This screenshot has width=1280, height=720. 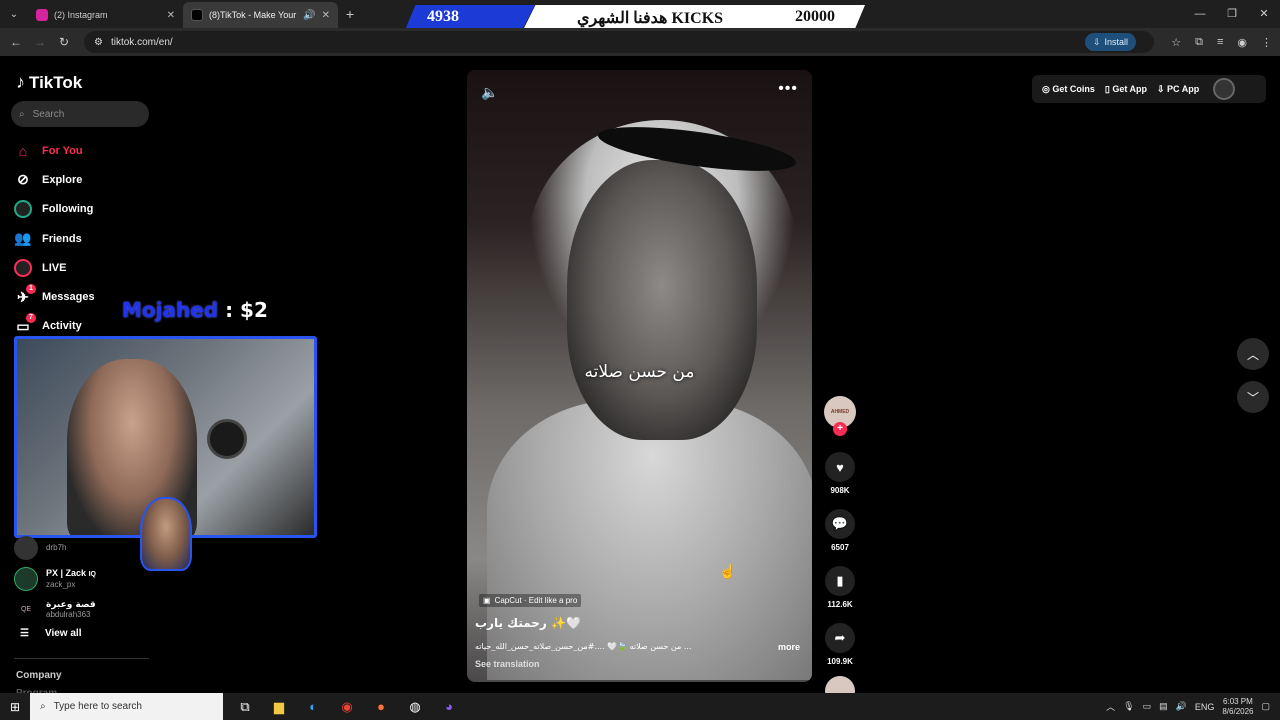 What do you see at coordinates (840, 416) in the screenshot?
I see `creator-avatar: AHMED +` at bounding box center [840, 416].